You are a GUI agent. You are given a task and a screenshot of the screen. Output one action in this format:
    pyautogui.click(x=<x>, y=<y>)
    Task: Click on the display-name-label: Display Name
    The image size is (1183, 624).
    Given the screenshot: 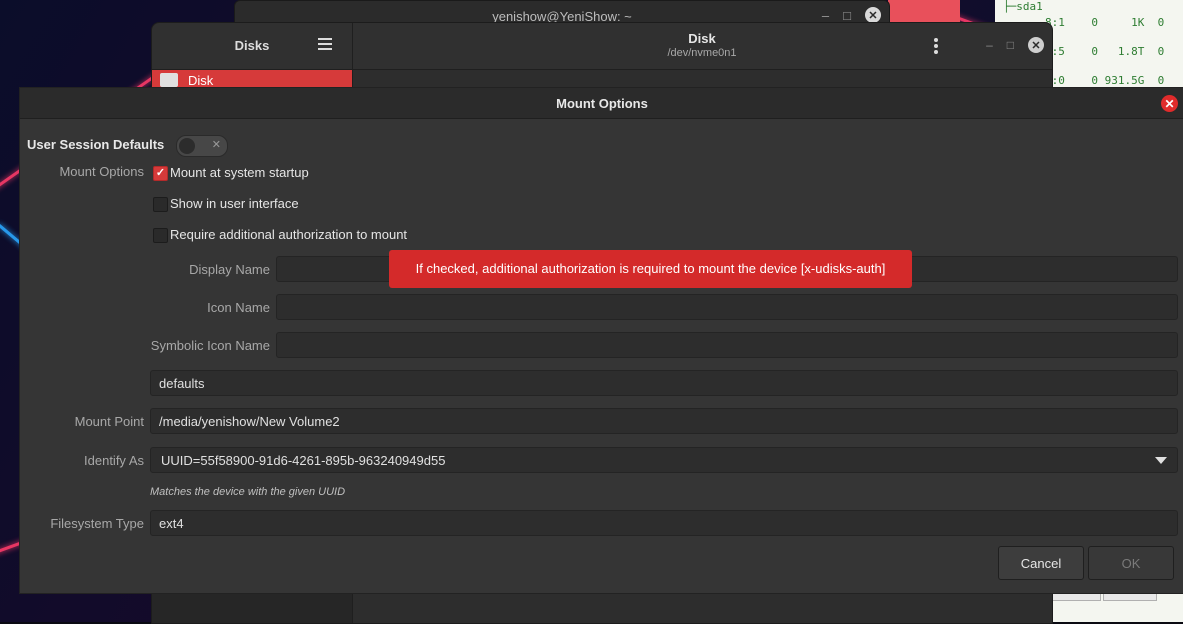 What is the action you would take?
    pyautogui.click(x=229, y=269)
    